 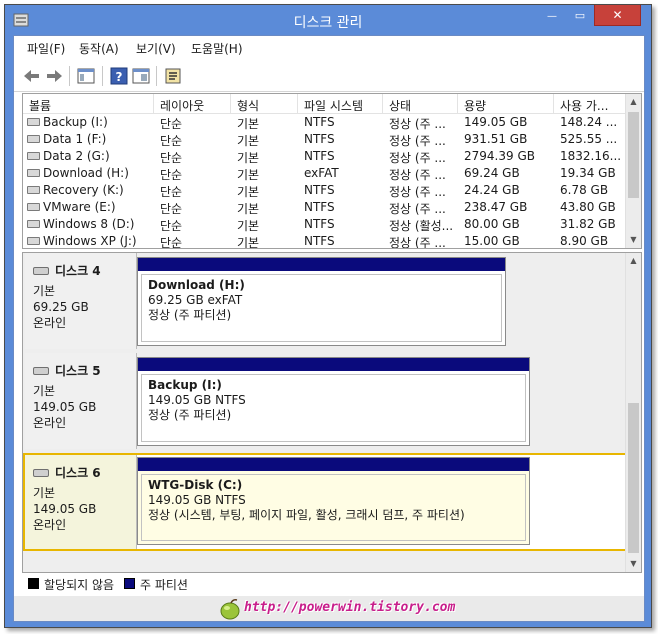 What do you see at coordinates (328, 20) in the screenshot?
I see `title-bar: 디스크 관리 — ▭ ✕` at bounding box center [328, 20].